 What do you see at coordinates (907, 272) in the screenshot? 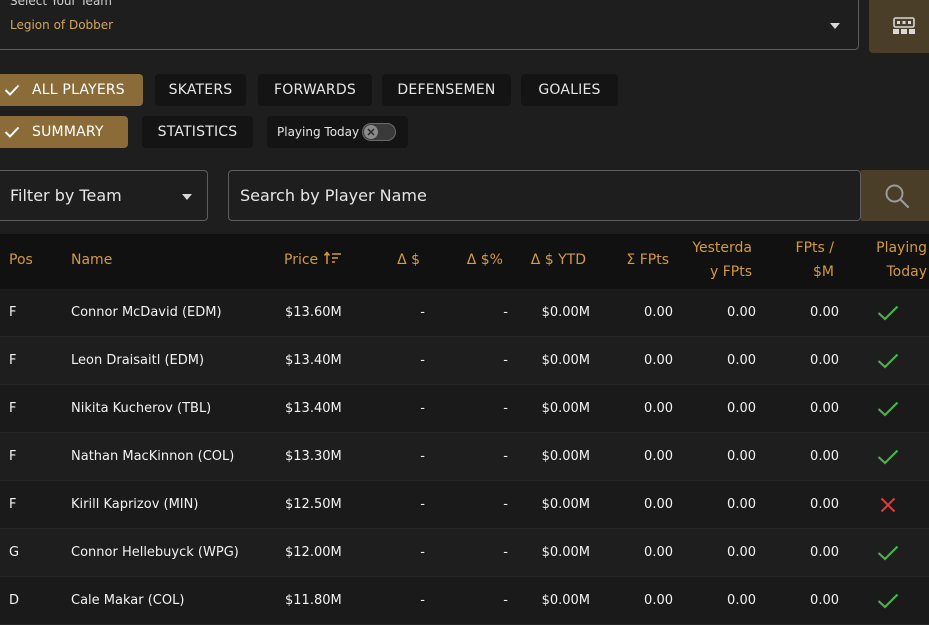
I see `col-playing-line2: Today` at bounding box center [907, 272].